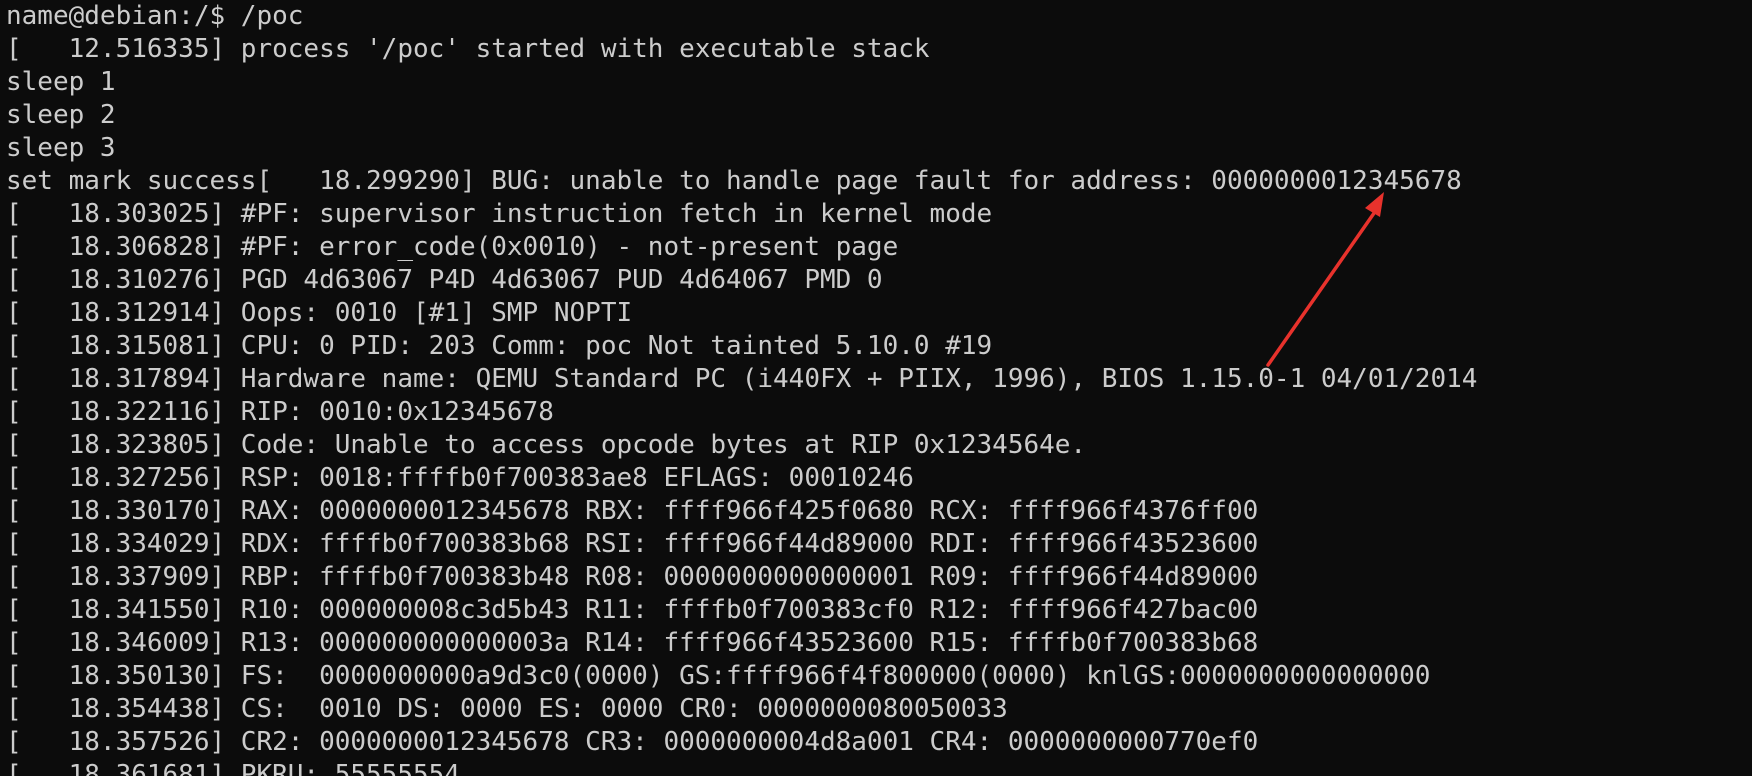  Describe the element at coordinates (61, 82) in the screenshot. I see `terminal-line: sleep 1` at that location.